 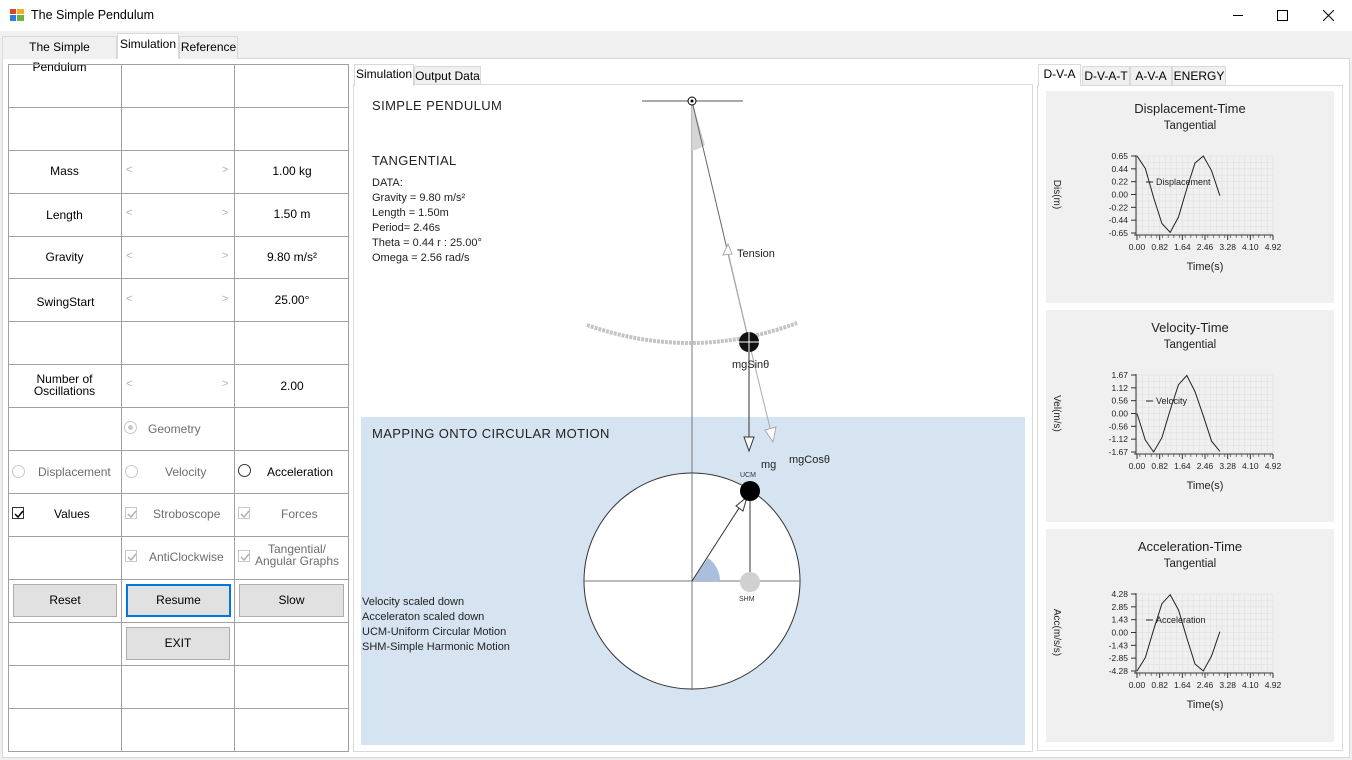 I want to click on tab-simulation: Simulation, so click(x=148, y=46).